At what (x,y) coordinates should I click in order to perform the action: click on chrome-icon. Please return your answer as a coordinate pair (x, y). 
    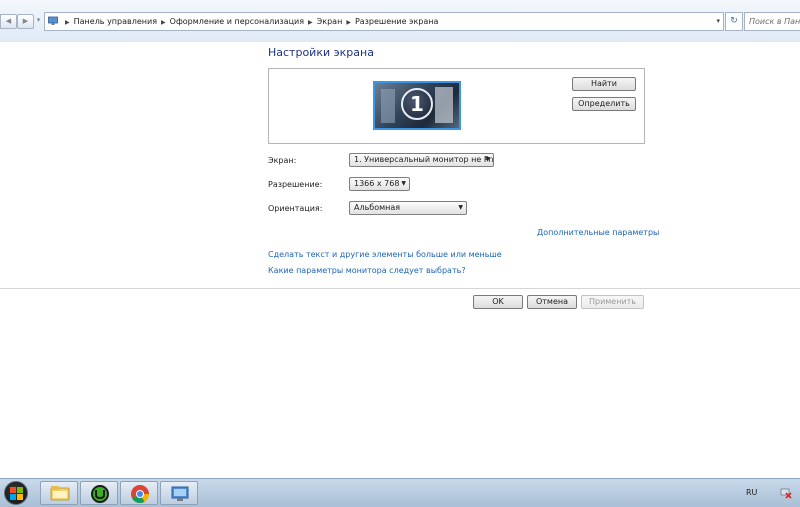
    Looking at the image, I should click on (140, 494).